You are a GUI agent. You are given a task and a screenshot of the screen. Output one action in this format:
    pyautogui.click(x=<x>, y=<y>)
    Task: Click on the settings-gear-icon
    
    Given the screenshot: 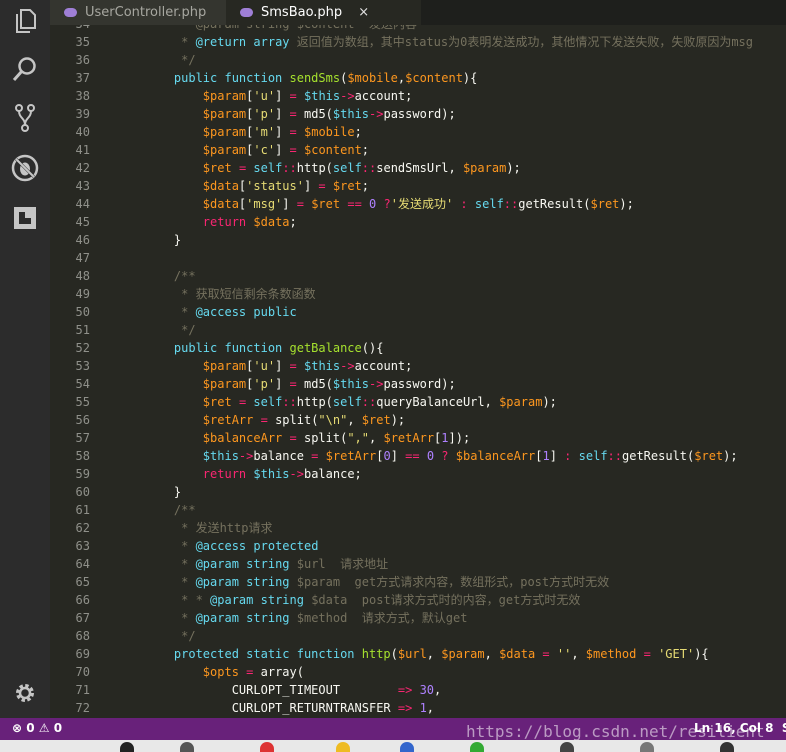 What is the action you would take?
    pyautogui.click(x=25, y=693)
    